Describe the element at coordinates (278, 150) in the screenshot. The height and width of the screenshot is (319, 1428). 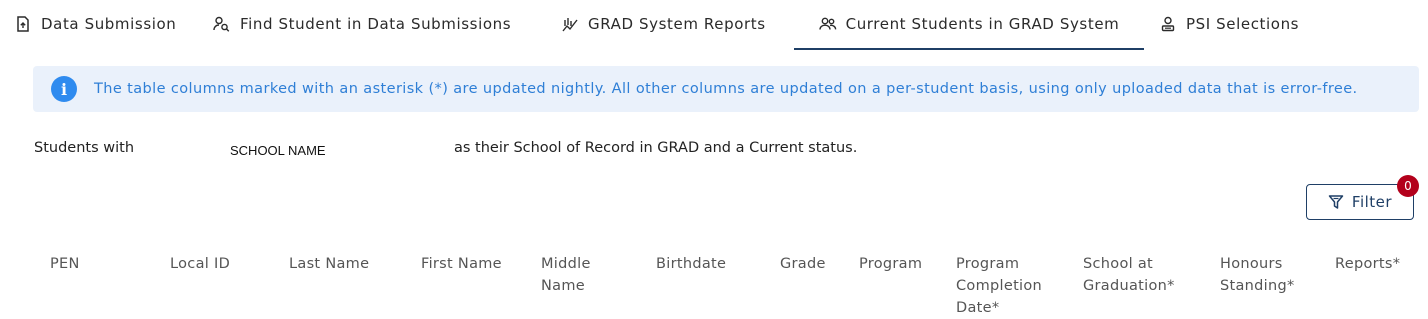
I see `school-name: SCHOOL NAME` at that location.